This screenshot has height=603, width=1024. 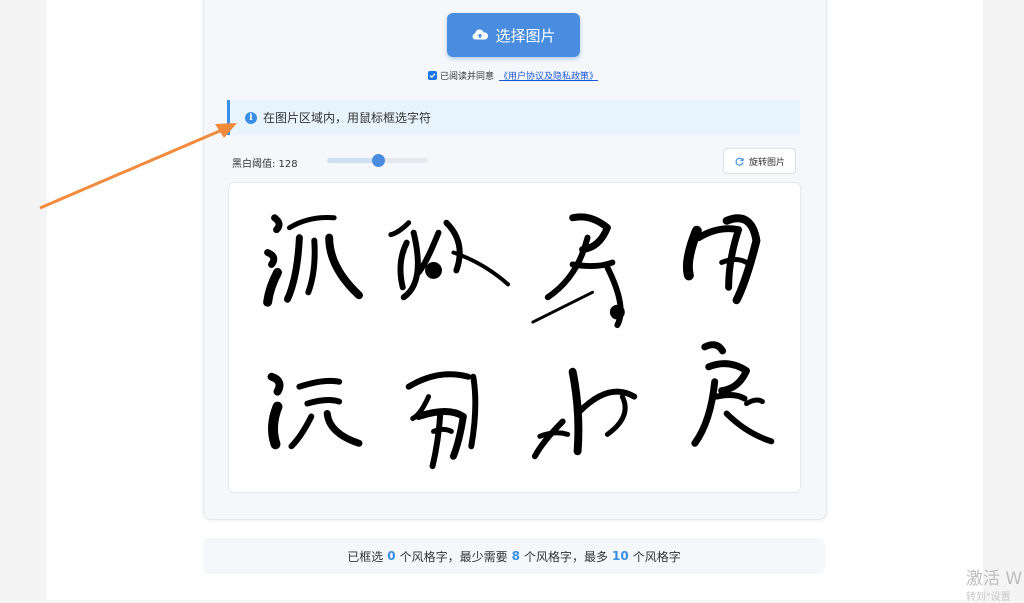 What do you see at coordinates (432, 75) in the screenshot?
I see `agreement-checkbox` at bounding box center [432, 75].